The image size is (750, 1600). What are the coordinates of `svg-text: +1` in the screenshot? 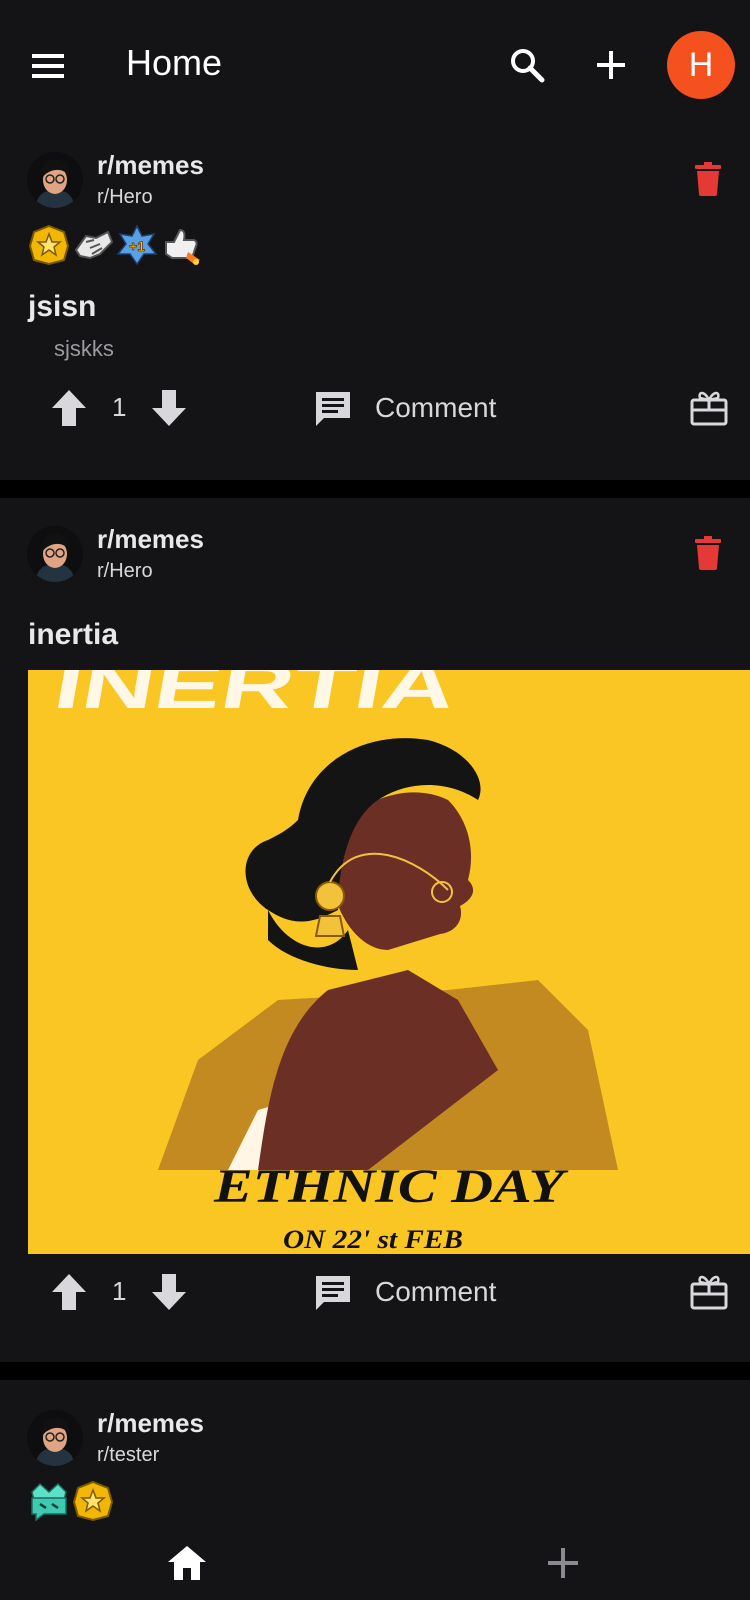 It's located at (137, 246).